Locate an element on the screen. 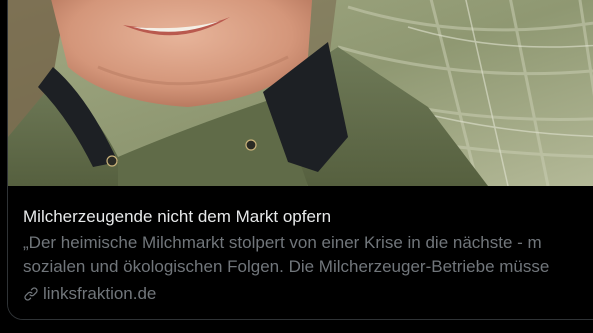 This screenshot has height=333, width=593. domain-label: linksfraktion.de is located at coordinates (100, 293).